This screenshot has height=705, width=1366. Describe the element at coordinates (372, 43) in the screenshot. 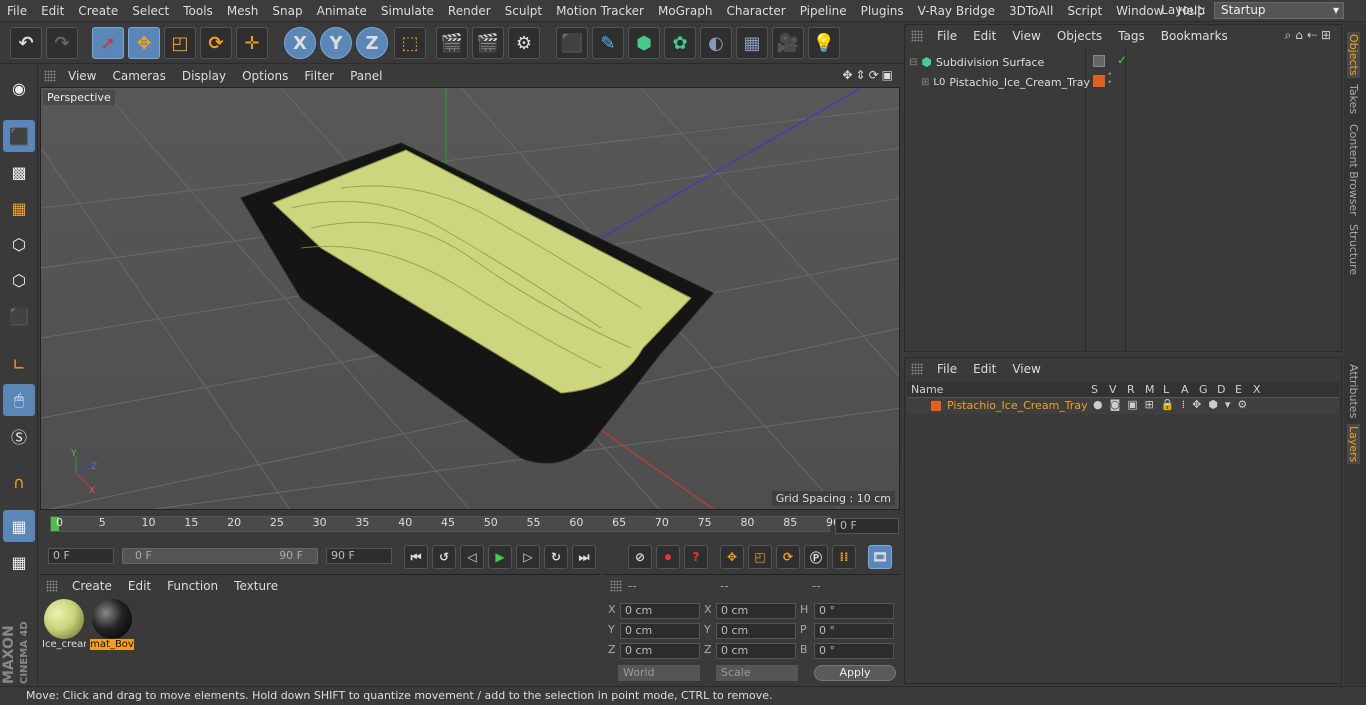

I see `z-axis-icon: Z` at that location.